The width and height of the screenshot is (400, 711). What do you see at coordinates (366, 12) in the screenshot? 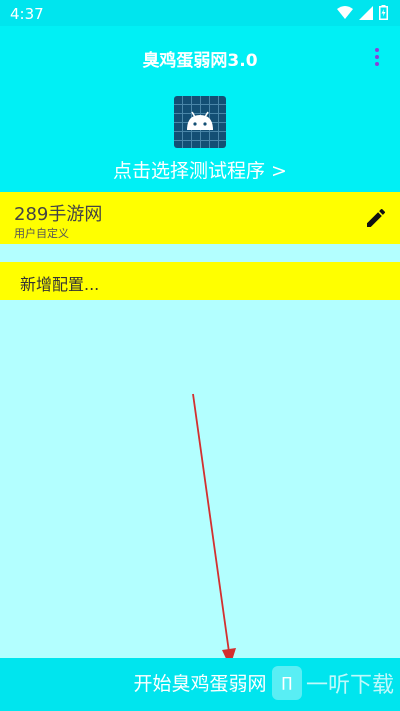
I see `signal-icon` at bounding box center [366, 12].